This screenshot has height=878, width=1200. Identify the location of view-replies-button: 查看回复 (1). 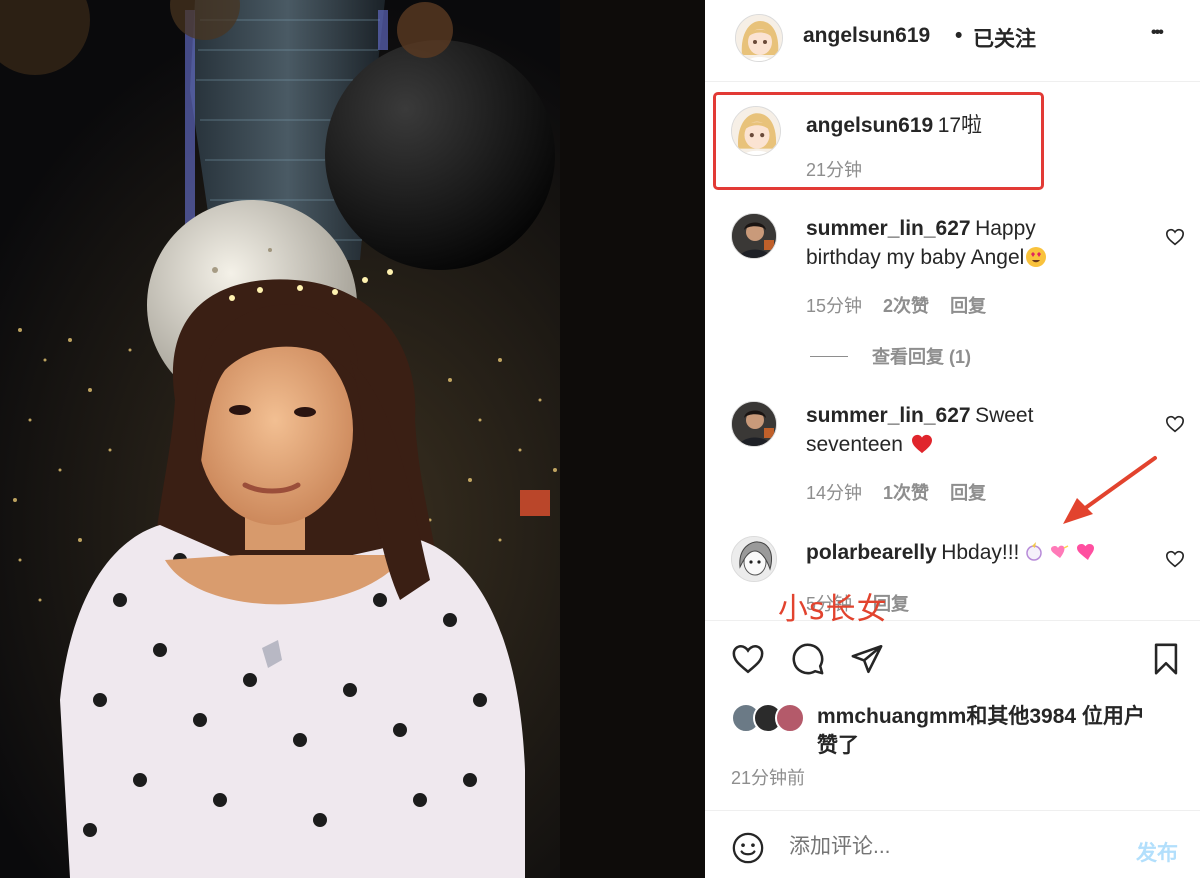
(890, 356).